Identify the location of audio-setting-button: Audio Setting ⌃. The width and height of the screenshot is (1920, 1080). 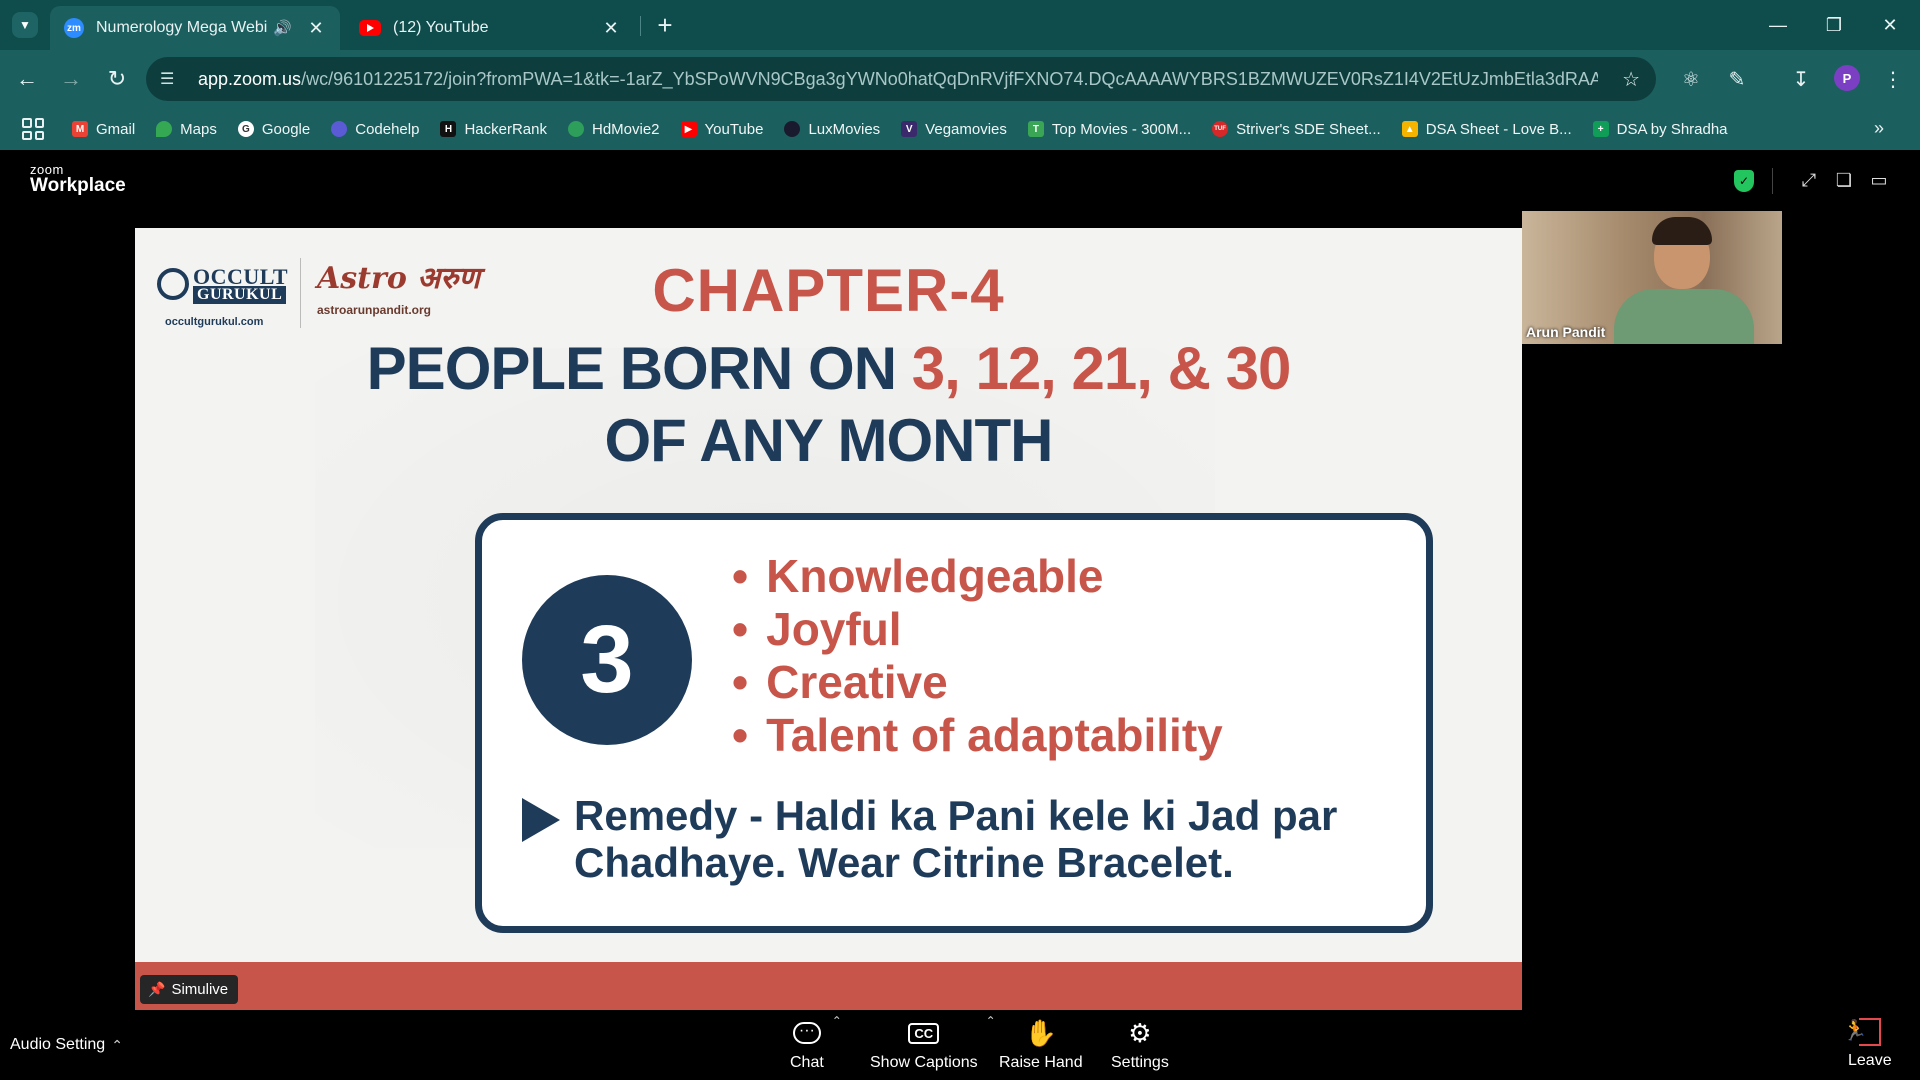
(66, 1045).